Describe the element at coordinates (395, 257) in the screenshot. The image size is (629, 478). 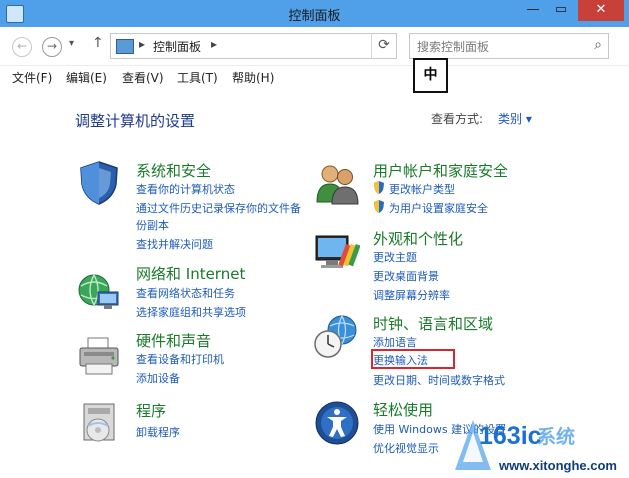
I see `task-change-theme: 更改主题` at that location.